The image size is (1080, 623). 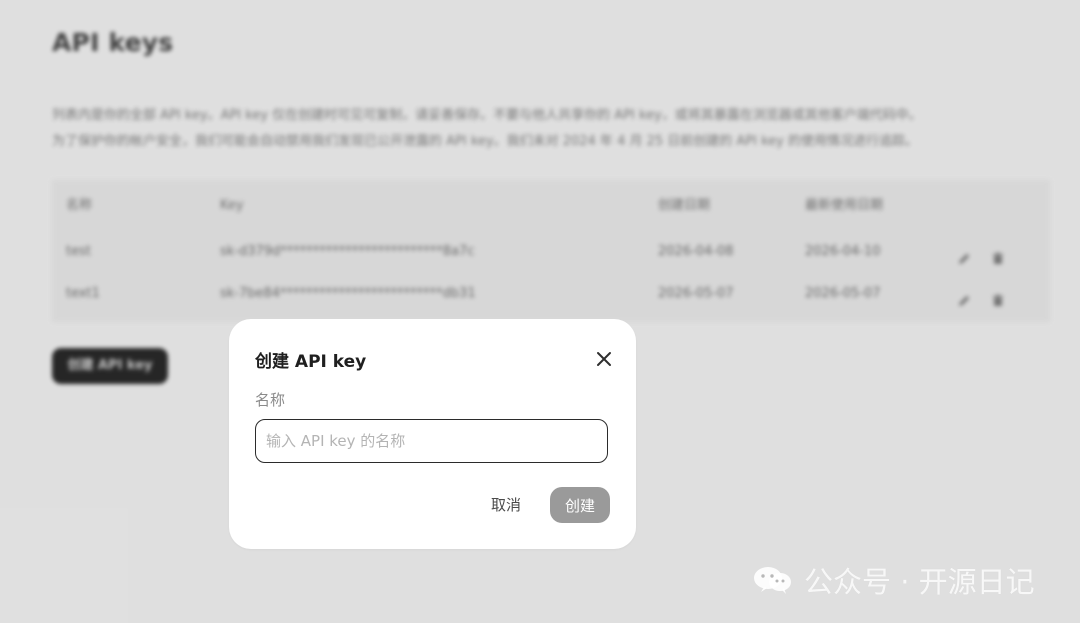 I want to click on api-key-name-input, so click(x=431, y=441).